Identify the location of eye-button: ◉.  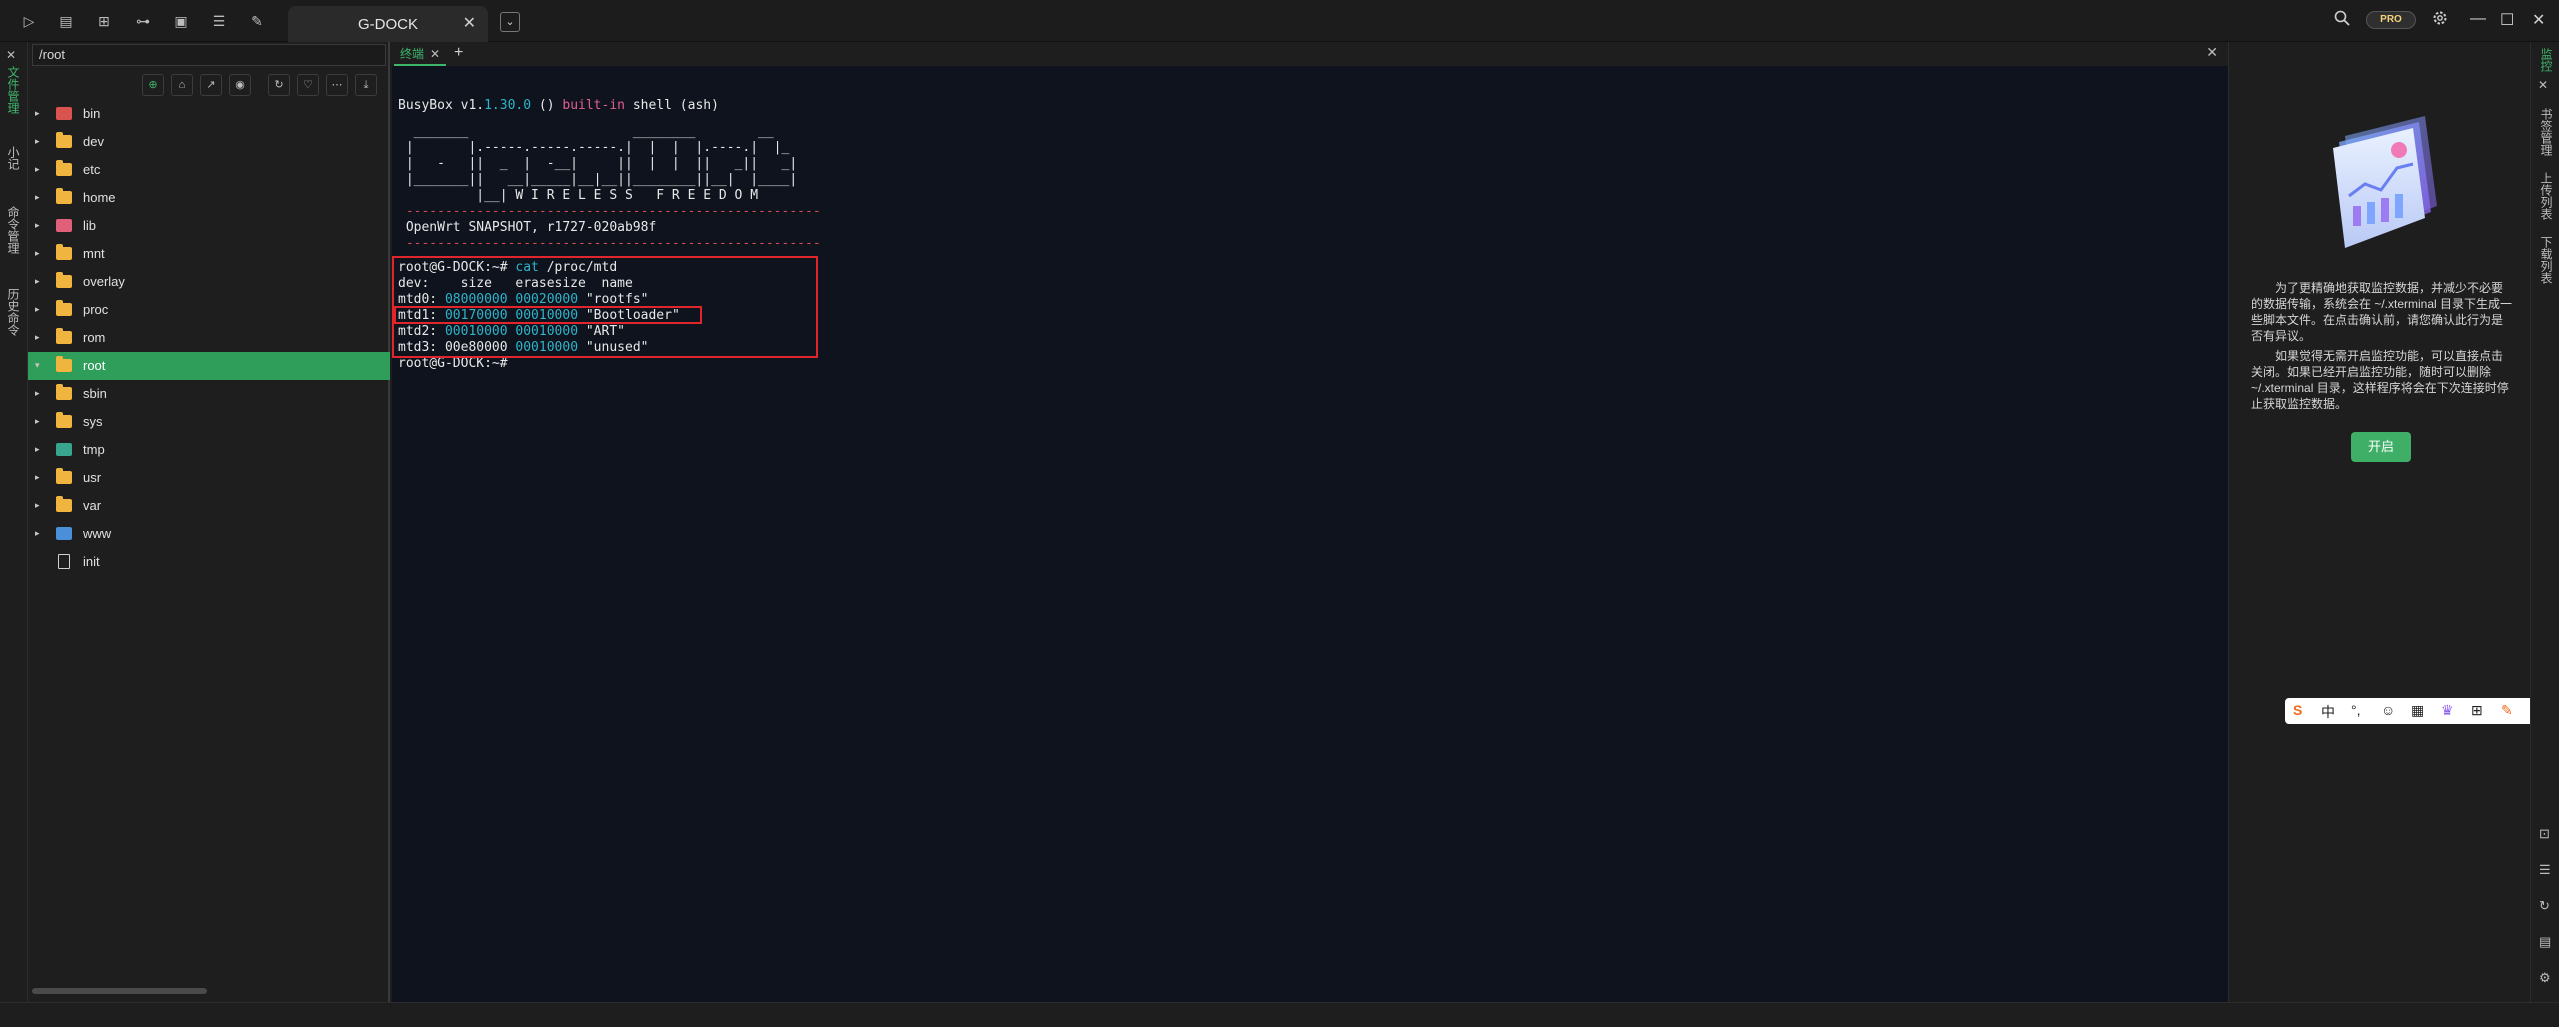
(240, 85).